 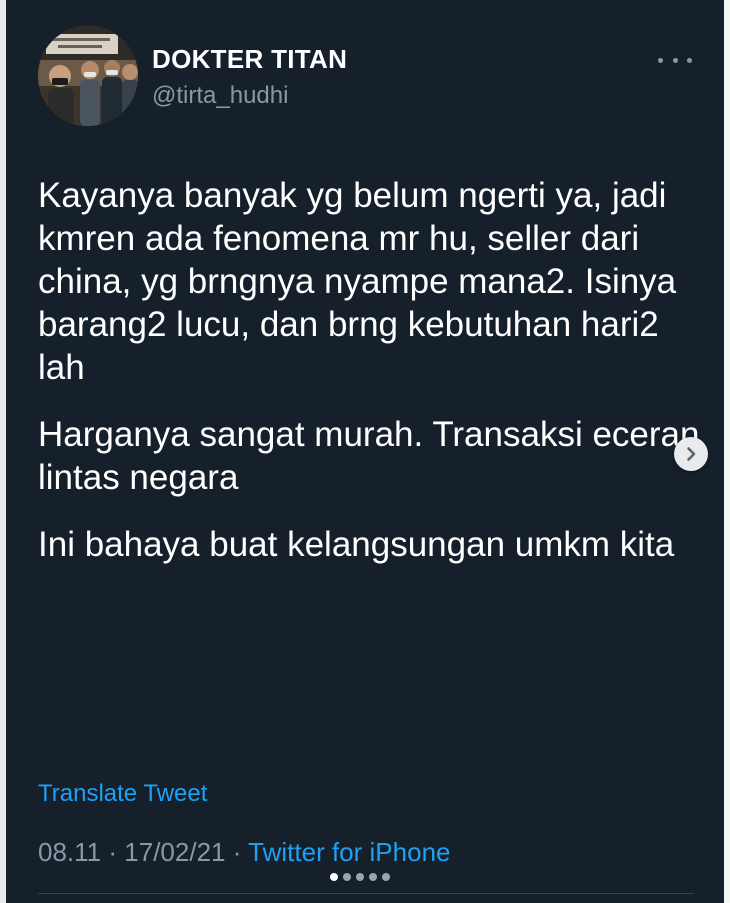 What do you see at coordinates (349, 852) in the screenshot?
I see `tweet-source-link: Twitter for iPhone` at bounding box center [349, 852].